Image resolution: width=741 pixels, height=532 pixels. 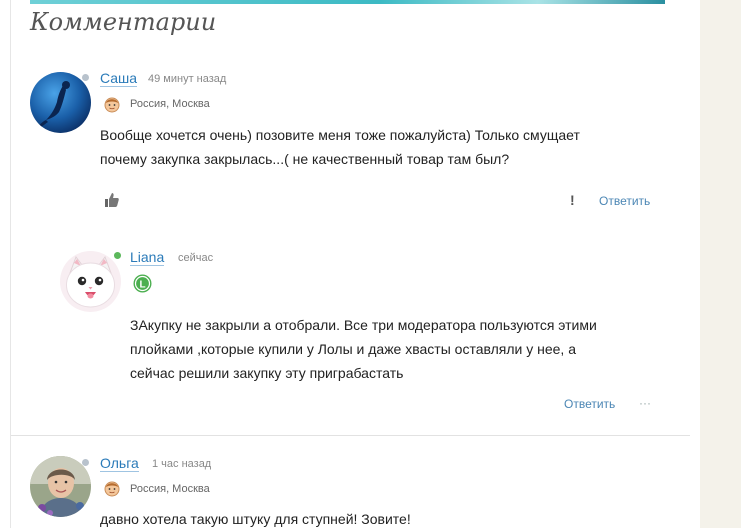 What do you see at coordinates (720, 264) in the screenshot?
I see `page-side-background` at bounding box center [720, 264].